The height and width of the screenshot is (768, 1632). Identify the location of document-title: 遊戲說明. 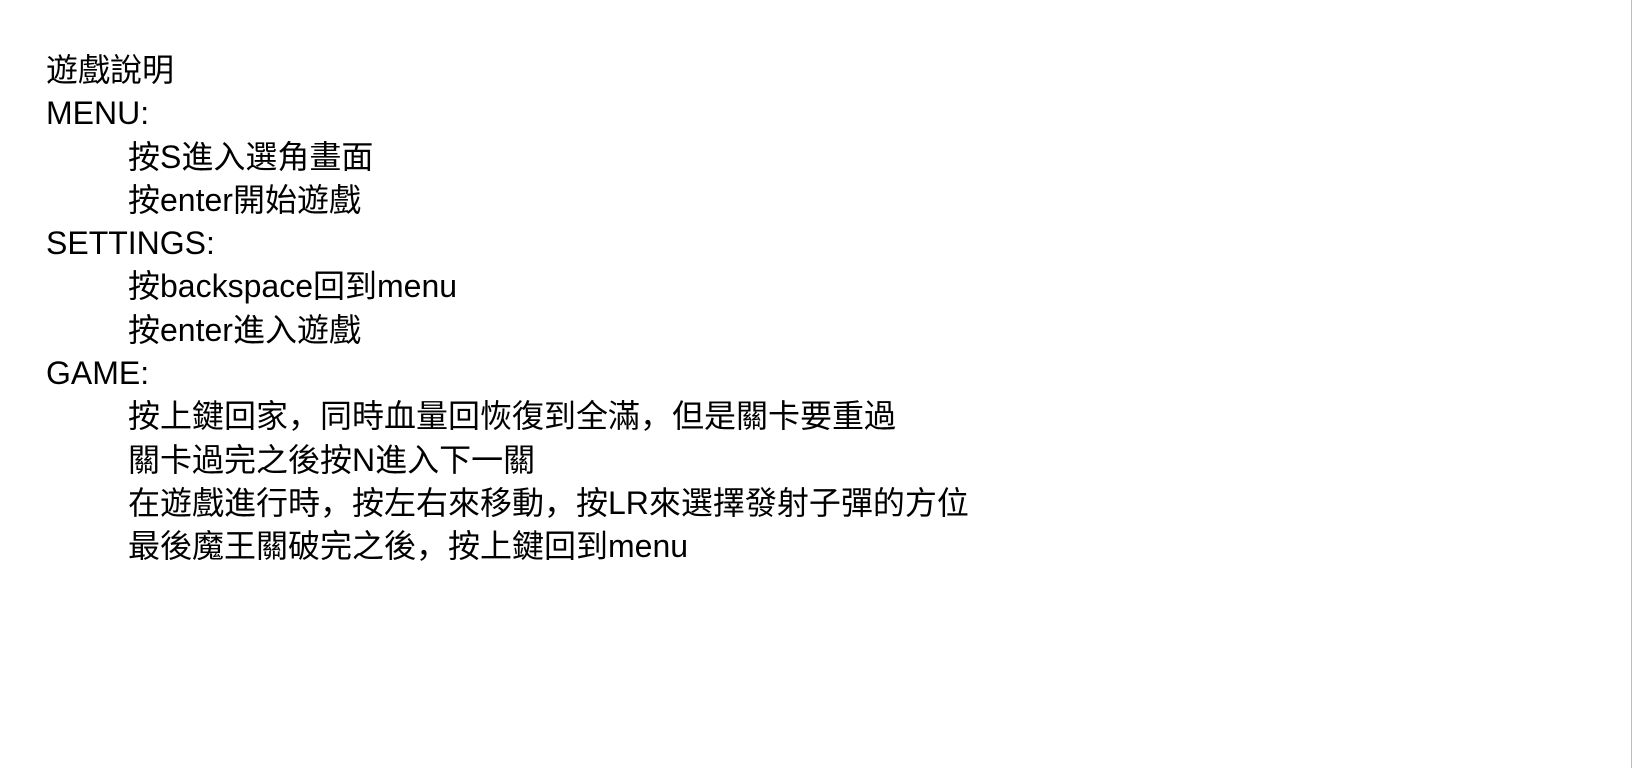
(110, 70).